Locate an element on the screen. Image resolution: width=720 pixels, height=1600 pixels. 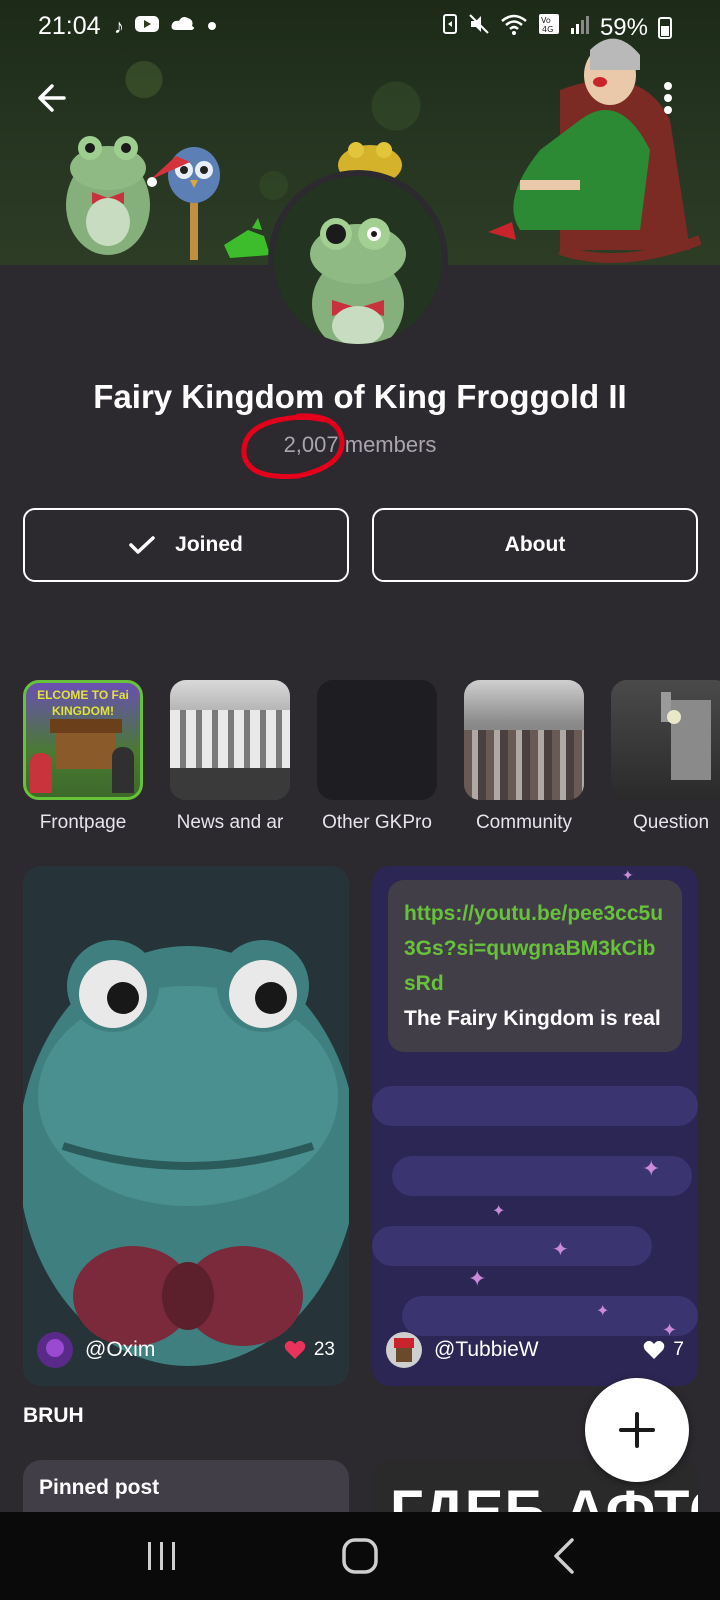
recent-apps-icon is located at coordinates (161, 1556).